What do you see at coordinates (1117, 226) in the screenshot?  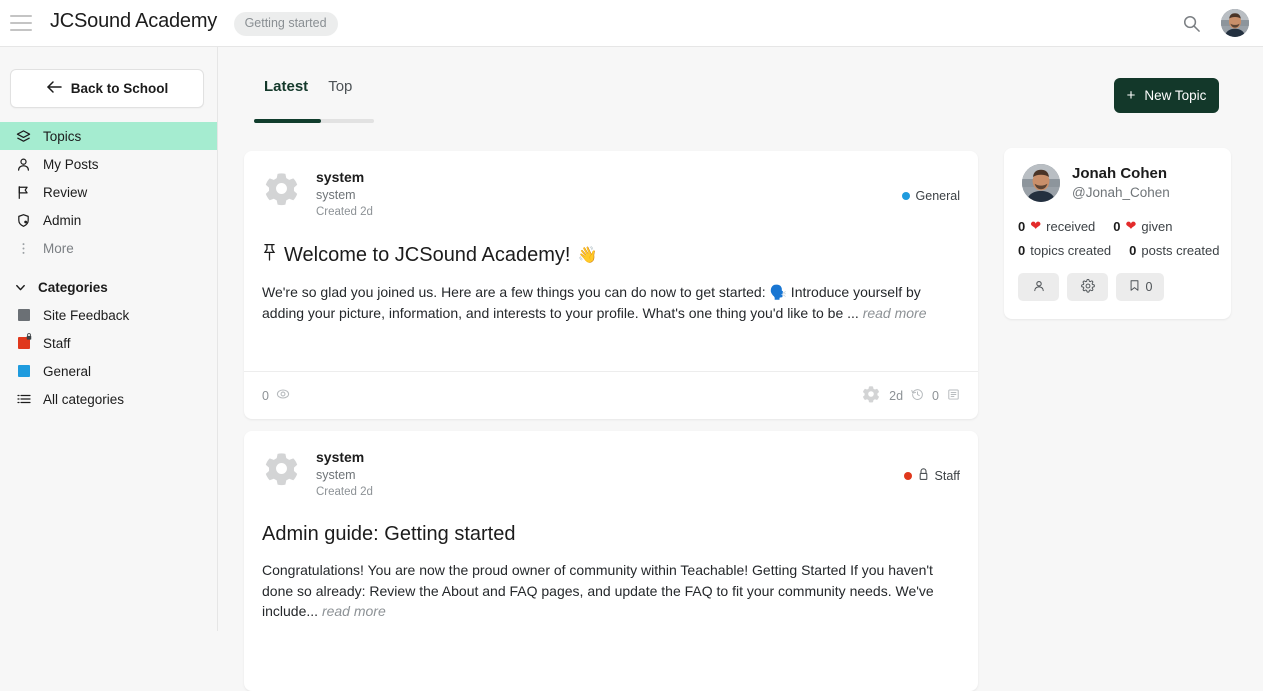 I see `likes-given-count: 0` at bounding box center [1117, 226].